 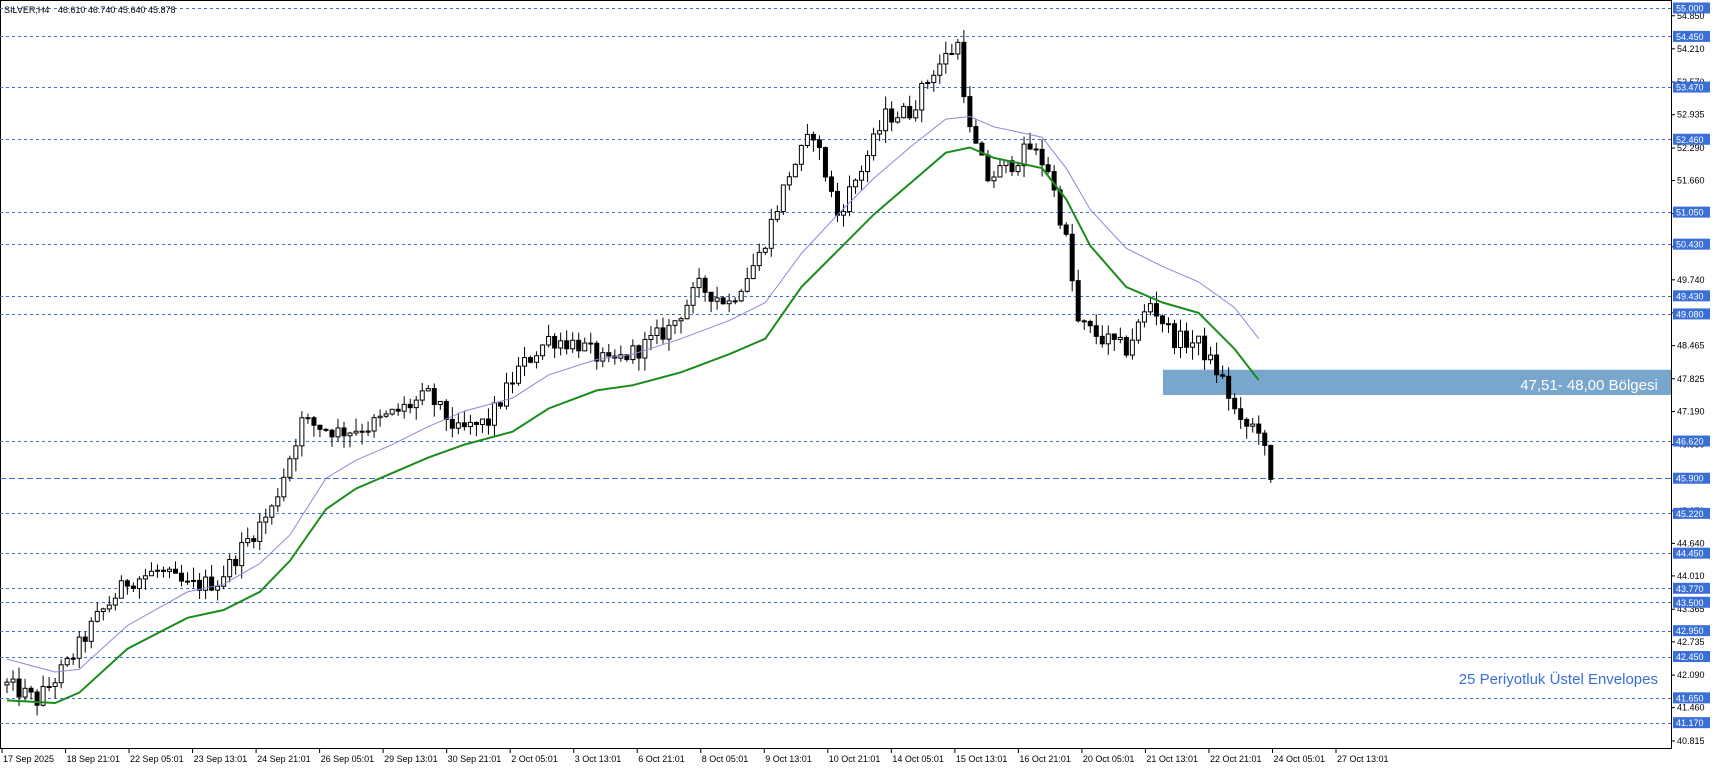 What do you see at coordinates (1691, 181) in the screenshot?
I see `y-tick-label-6: 51.660` at bounding box center [1691, 181].